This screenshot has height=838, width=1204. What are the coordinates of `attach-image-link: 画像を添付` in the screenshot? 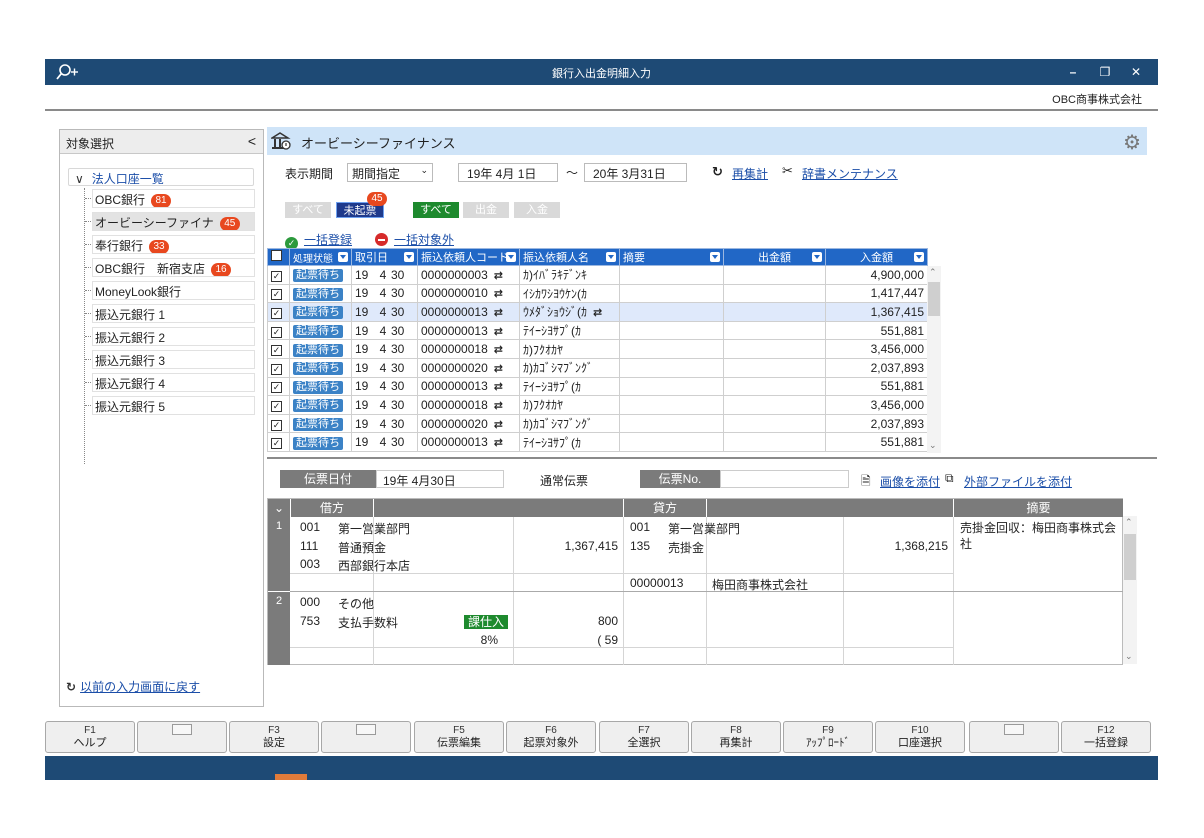 It's located at (910, 481).